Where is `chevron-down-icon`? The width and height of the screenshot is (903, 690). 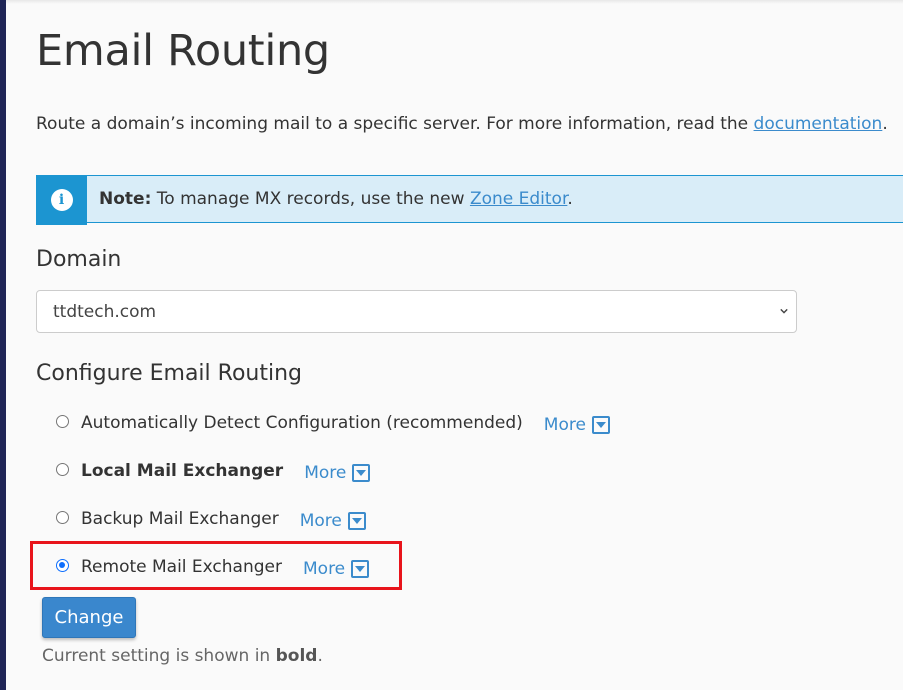 chevron-down-icon is located at coordinates (784, 311).